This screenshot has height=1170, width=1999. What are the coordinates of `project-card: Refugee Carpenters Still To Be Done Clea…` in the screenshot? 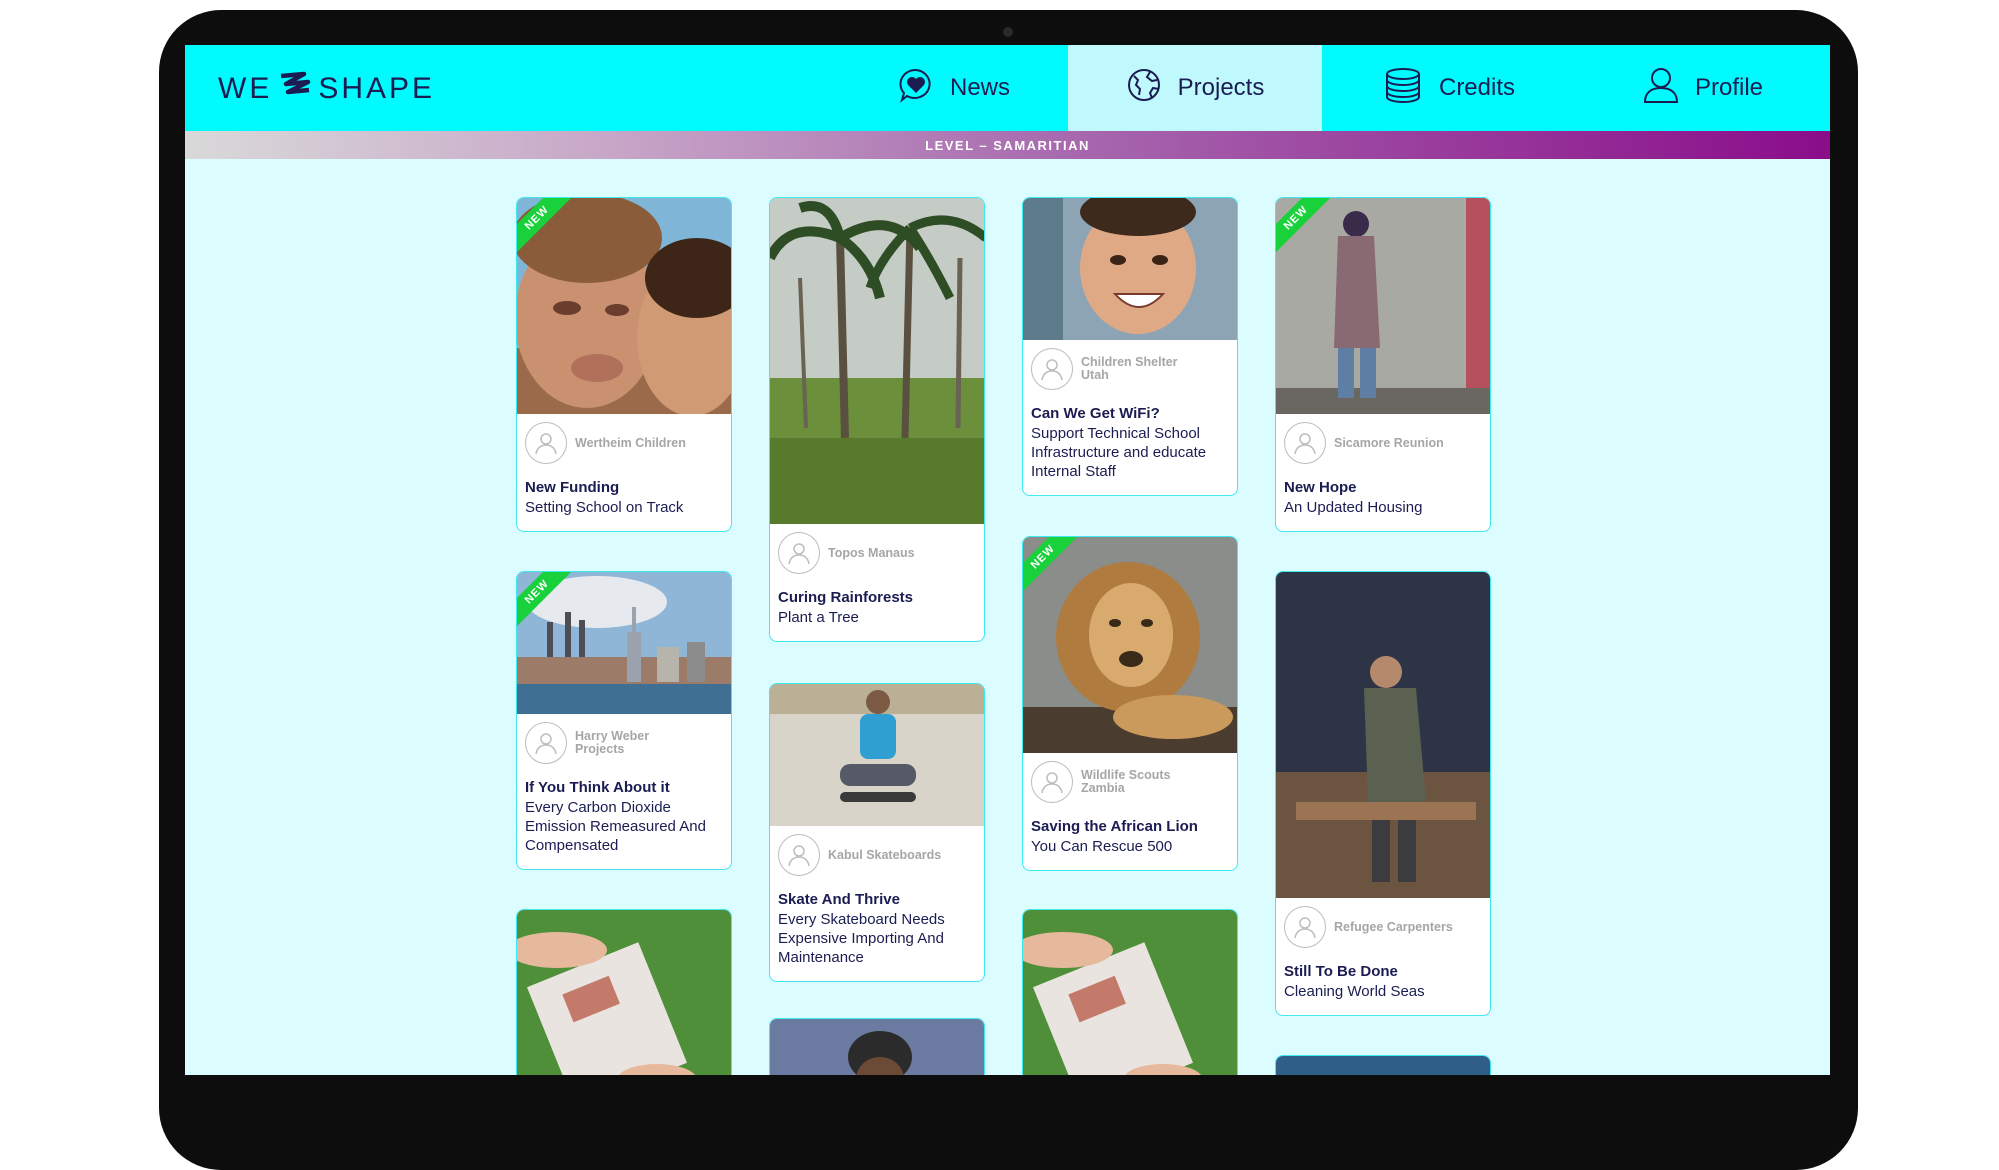 It's located at (1383, 793).